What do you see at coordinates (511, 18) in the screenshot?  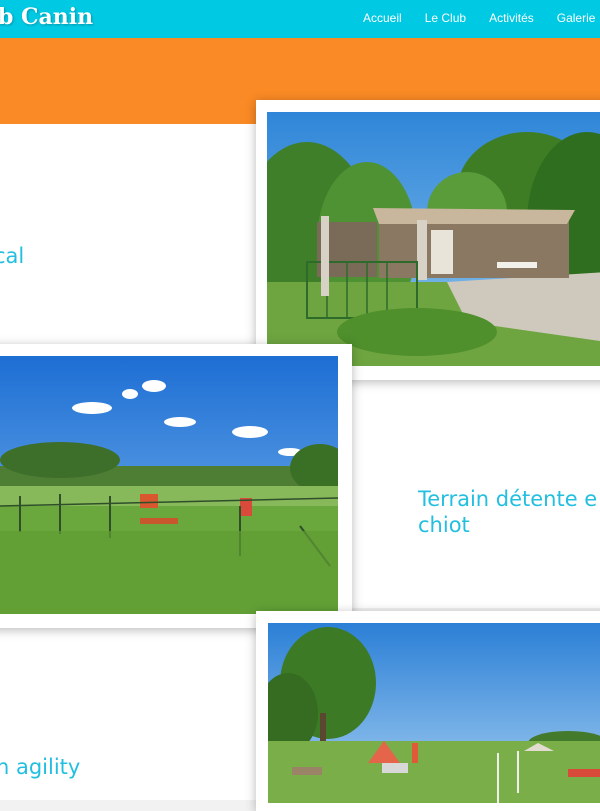 I see `nav-activites: Activités` at bounding box center [511, 18].